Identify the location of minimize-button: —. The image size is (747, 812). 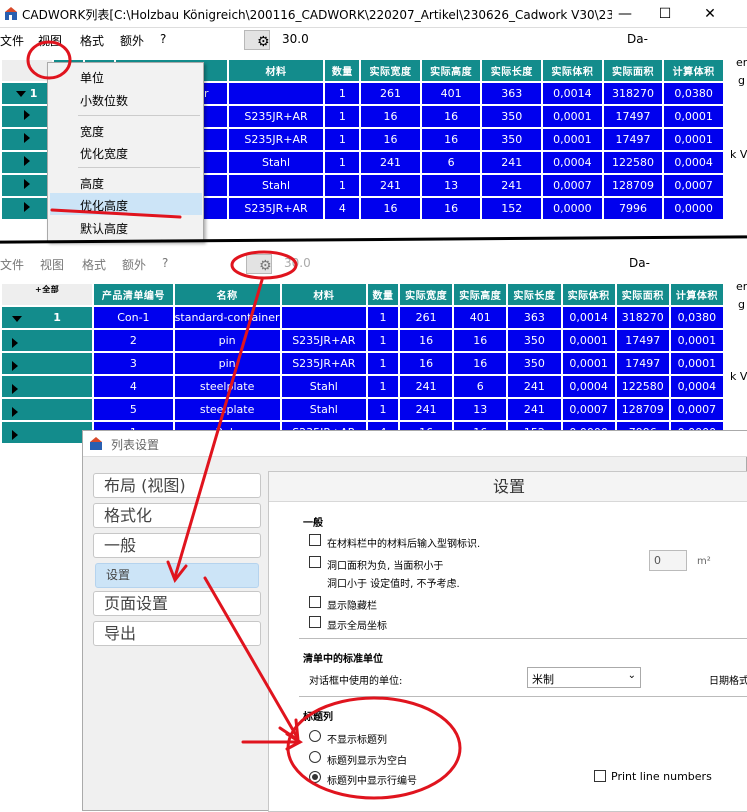
(625, 14).